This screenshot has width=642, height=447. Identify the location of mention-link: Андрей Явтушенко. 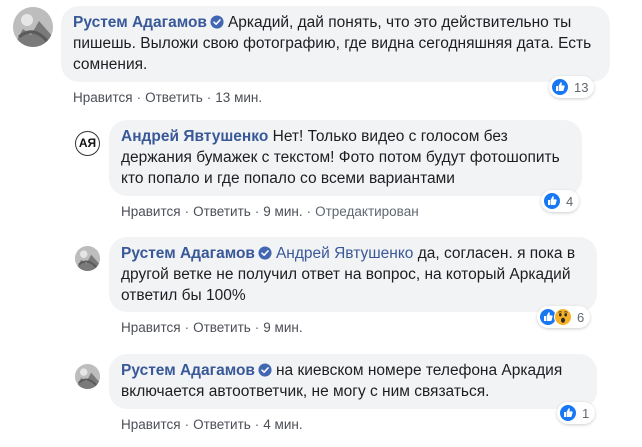
(344, 253).